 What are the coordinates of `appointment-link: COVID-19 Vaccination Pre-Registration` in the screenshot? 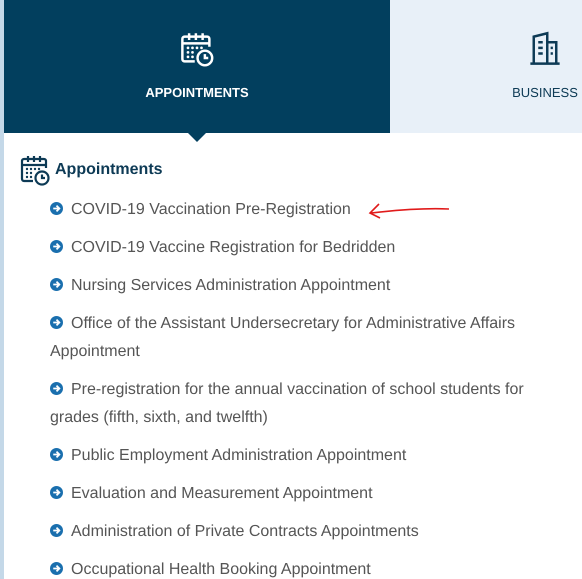 It's located at (200, 210).